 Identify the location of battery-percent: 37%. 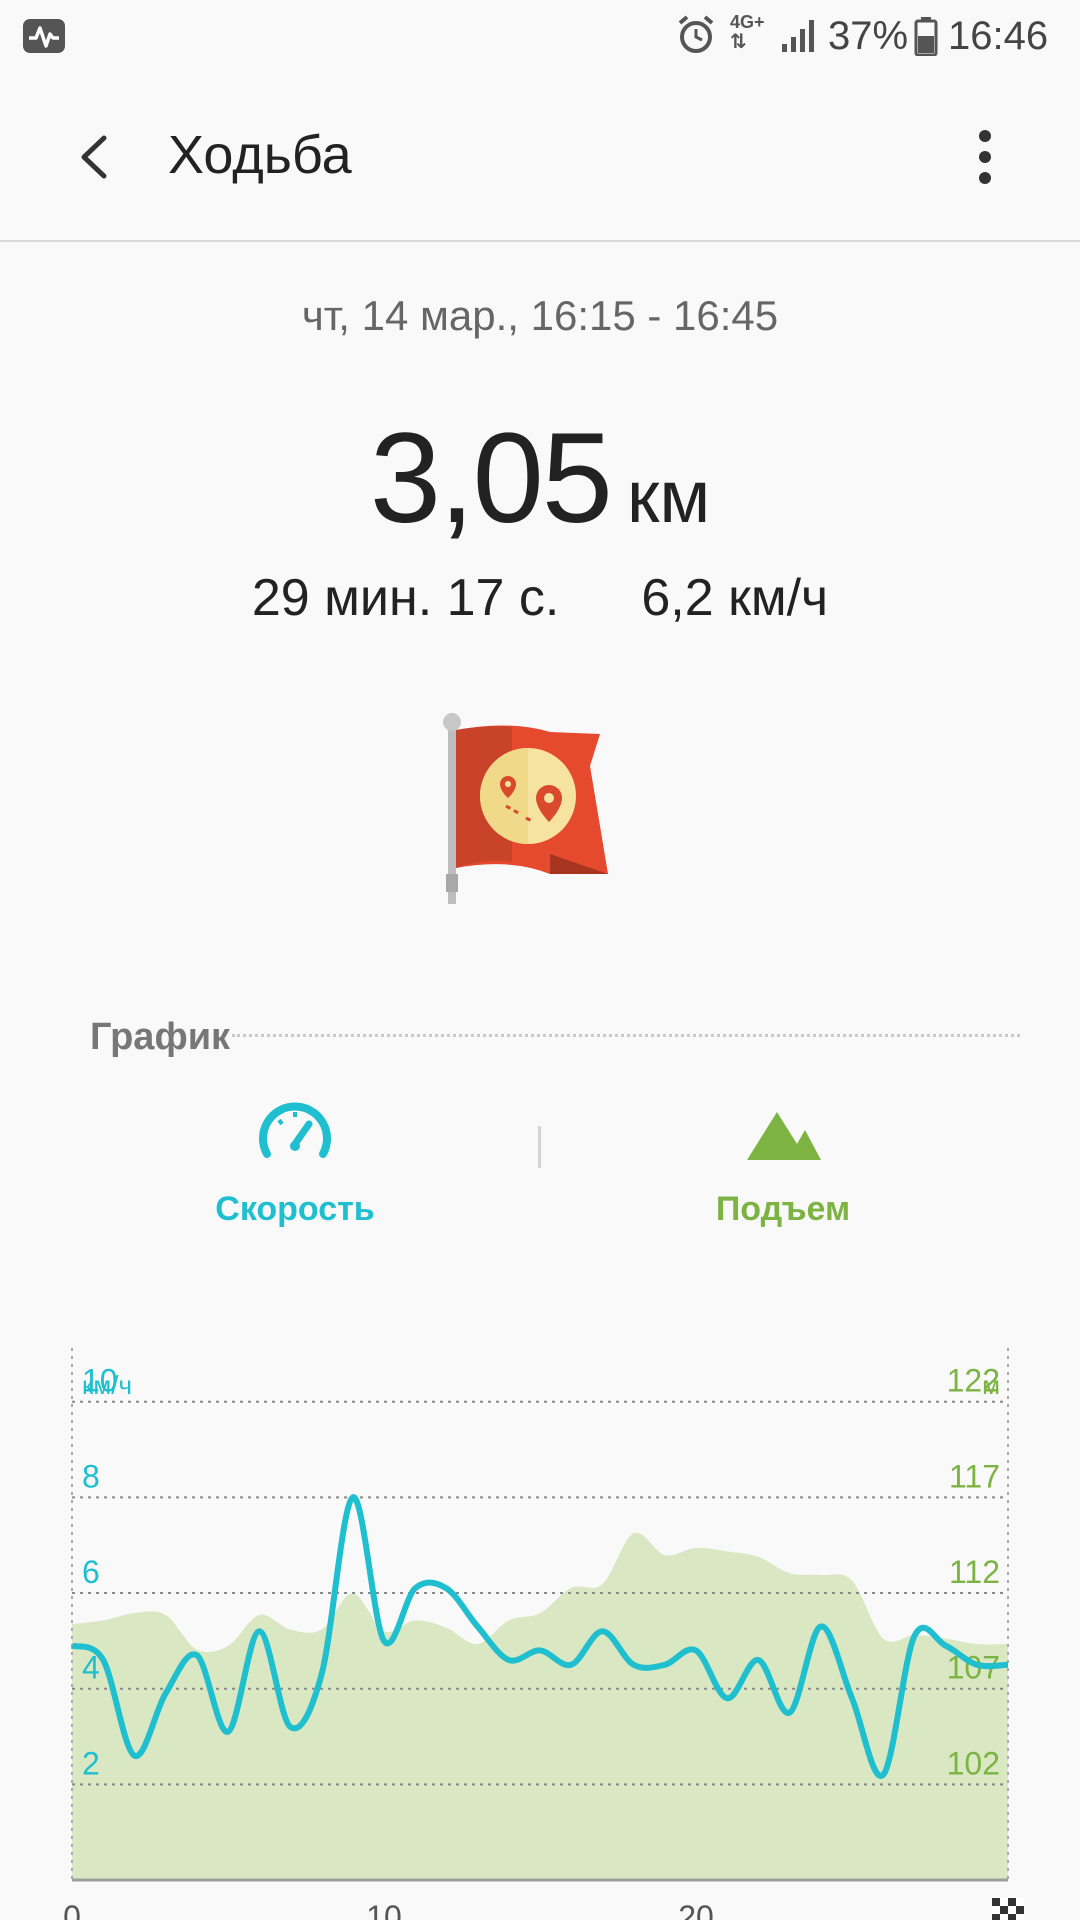
(868, 36).